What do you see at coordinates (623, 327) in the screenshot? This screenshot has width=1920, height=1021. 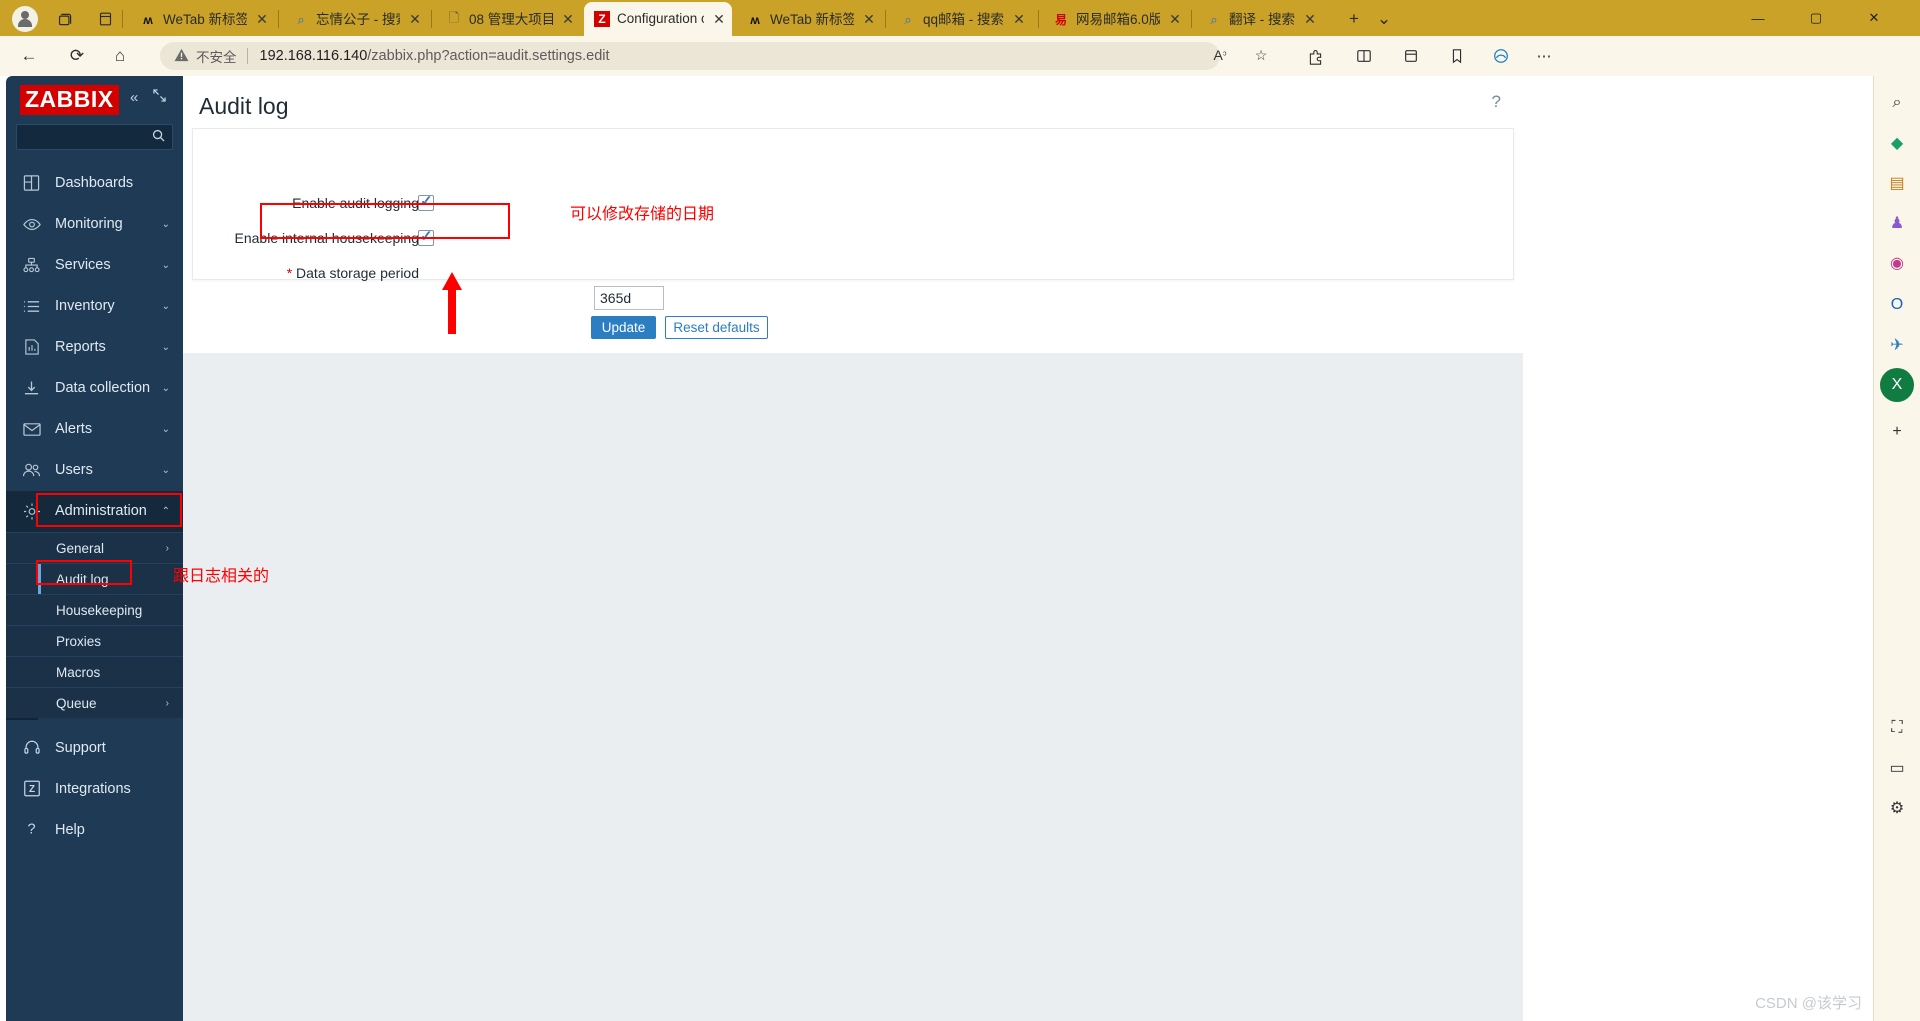 I see `update-button: Update` at bounding box center [623, 327].